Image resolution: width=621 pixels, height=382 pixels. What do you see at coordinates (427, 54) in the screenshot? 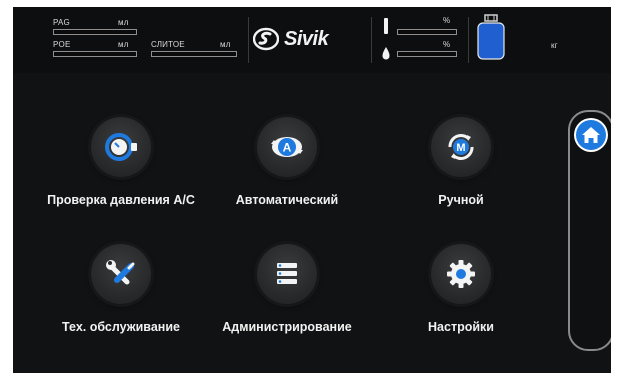
I see `bottom-percent-bar` at bounding box center [427, 54].